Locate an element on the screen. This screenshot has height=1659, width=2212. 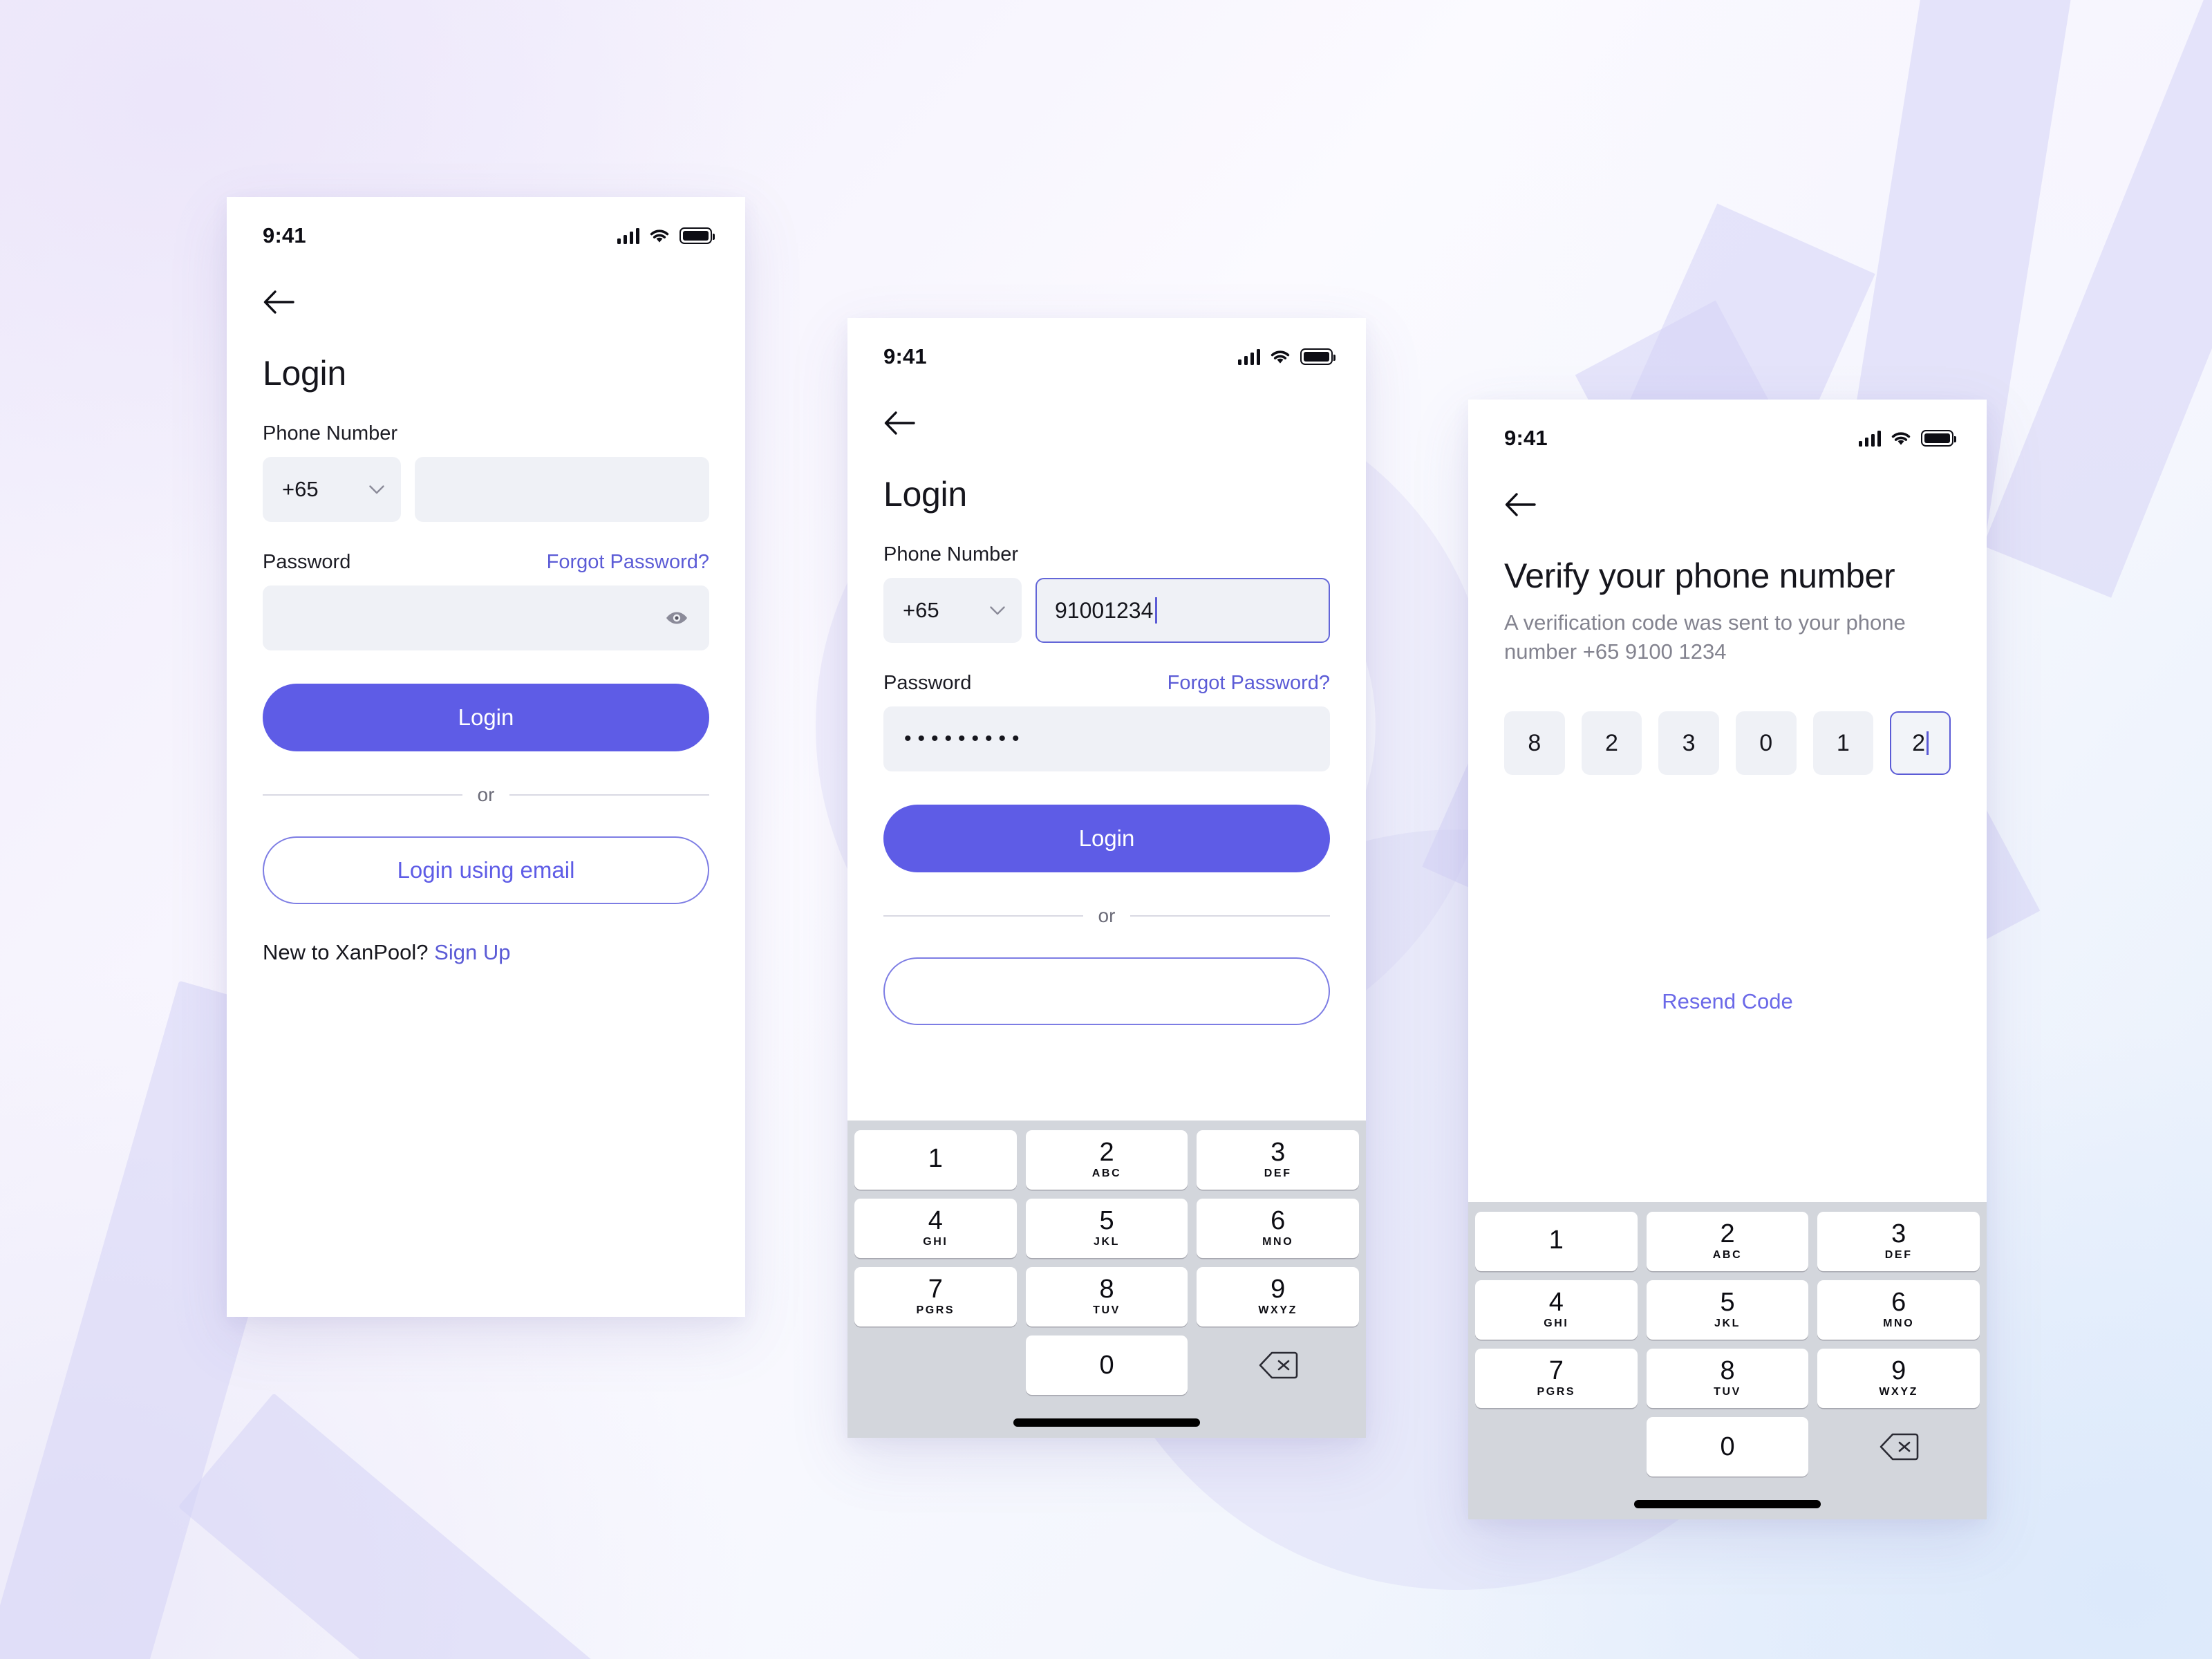
phone-number-input: 91001234 is located at coordinates (1182, 610).